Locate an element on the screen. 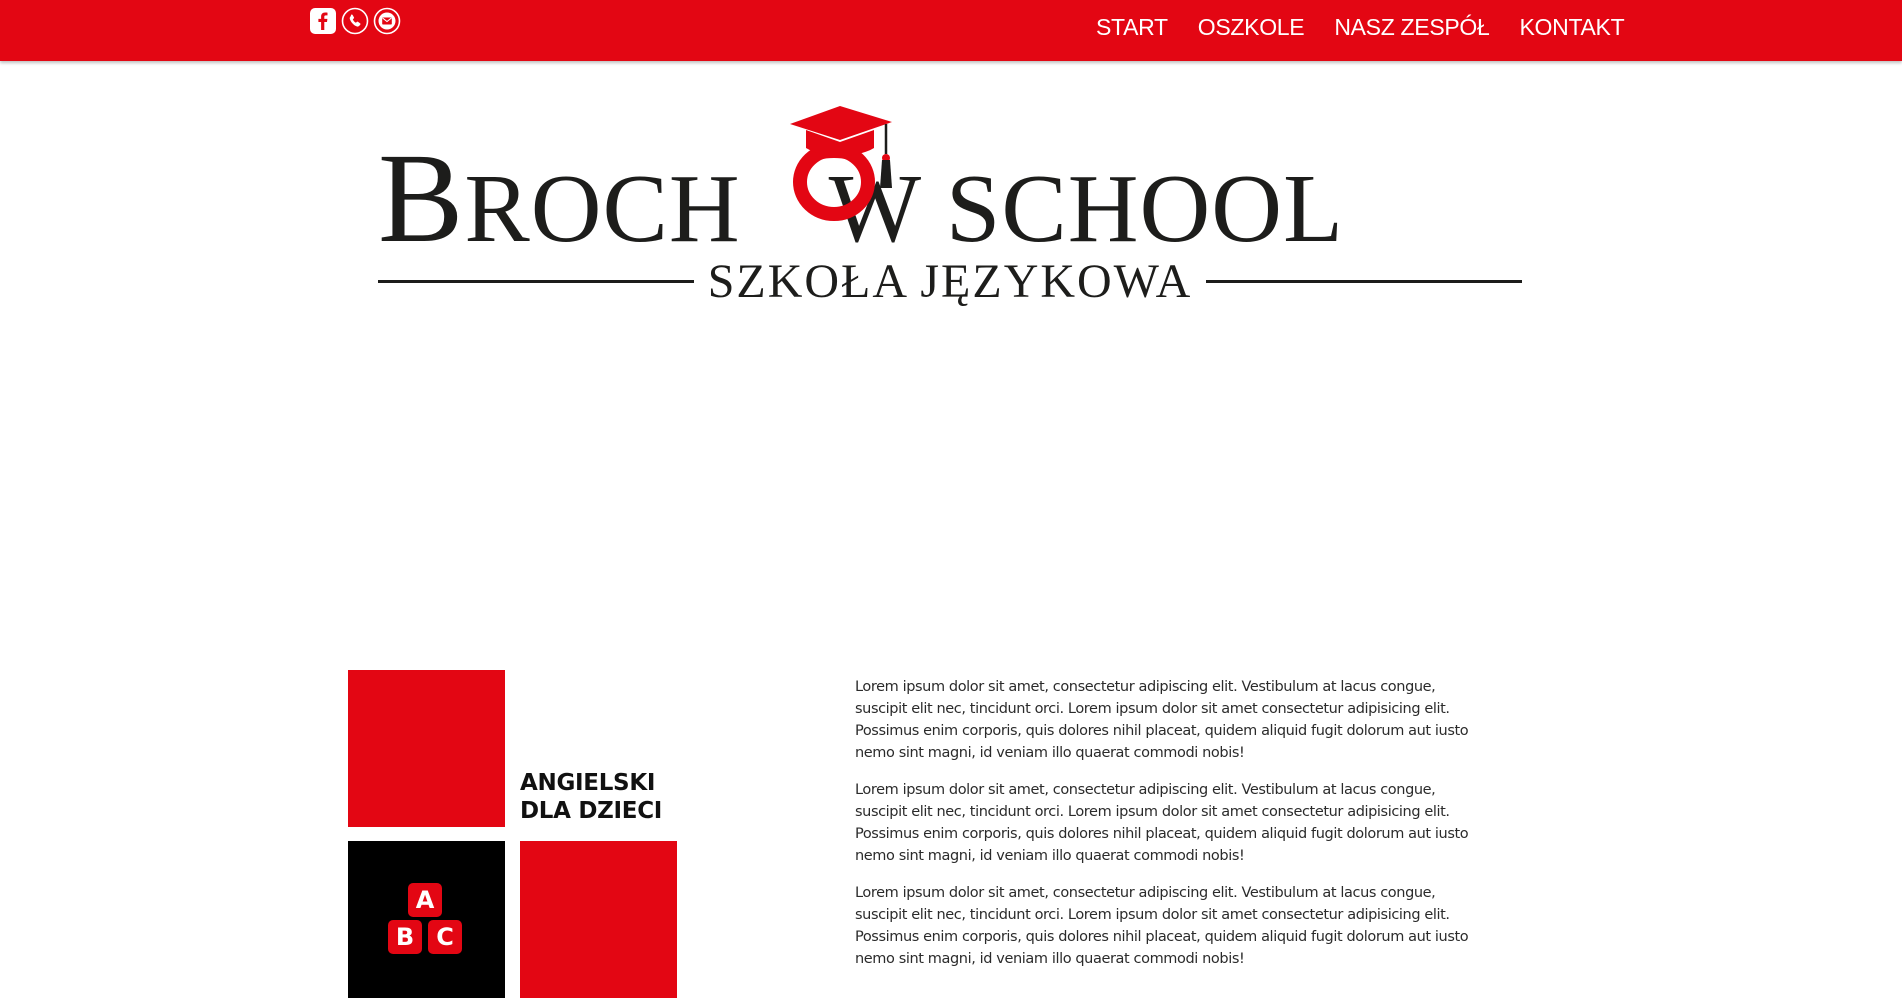 This screenshot has width=1902, height=998. block-letter-c: C is located at coordinates (445, 937).